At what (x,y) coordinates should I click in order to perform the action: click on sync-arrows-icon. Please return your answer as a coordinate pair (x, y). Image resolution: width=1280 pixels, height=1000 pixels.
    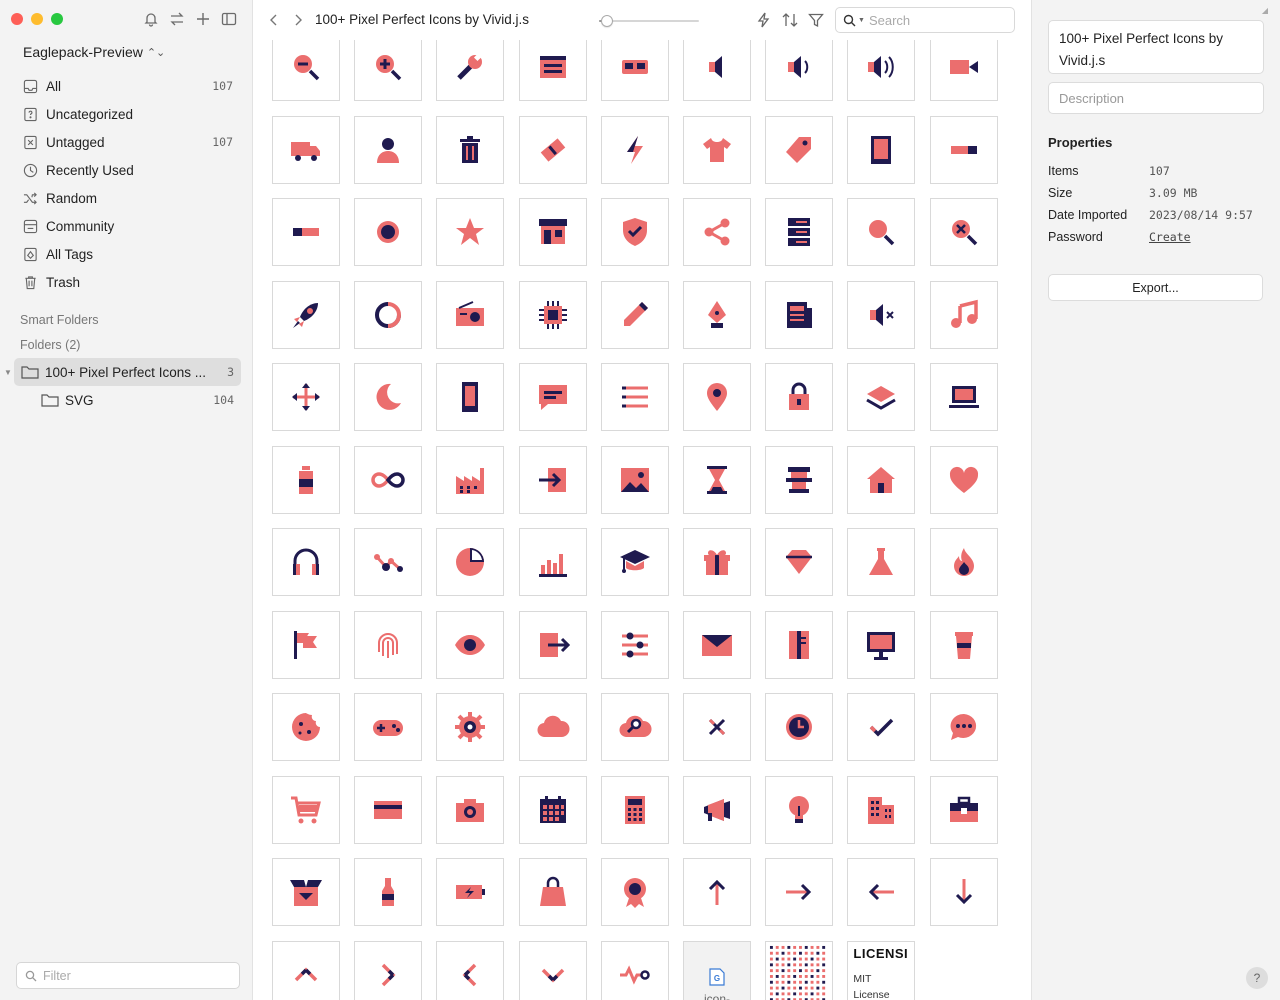
    Looking at the image, I should click on (177, 19).